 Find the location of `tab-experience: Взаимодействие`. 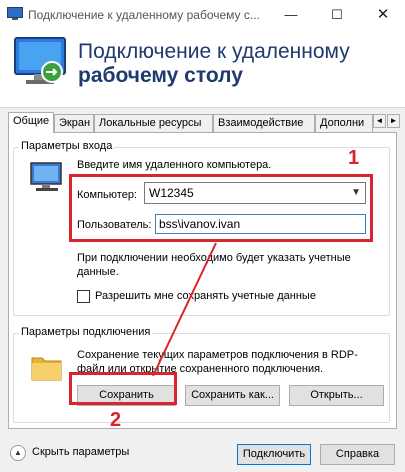

tab-experience: Взаимодействие is located at coordinates (264, 123).